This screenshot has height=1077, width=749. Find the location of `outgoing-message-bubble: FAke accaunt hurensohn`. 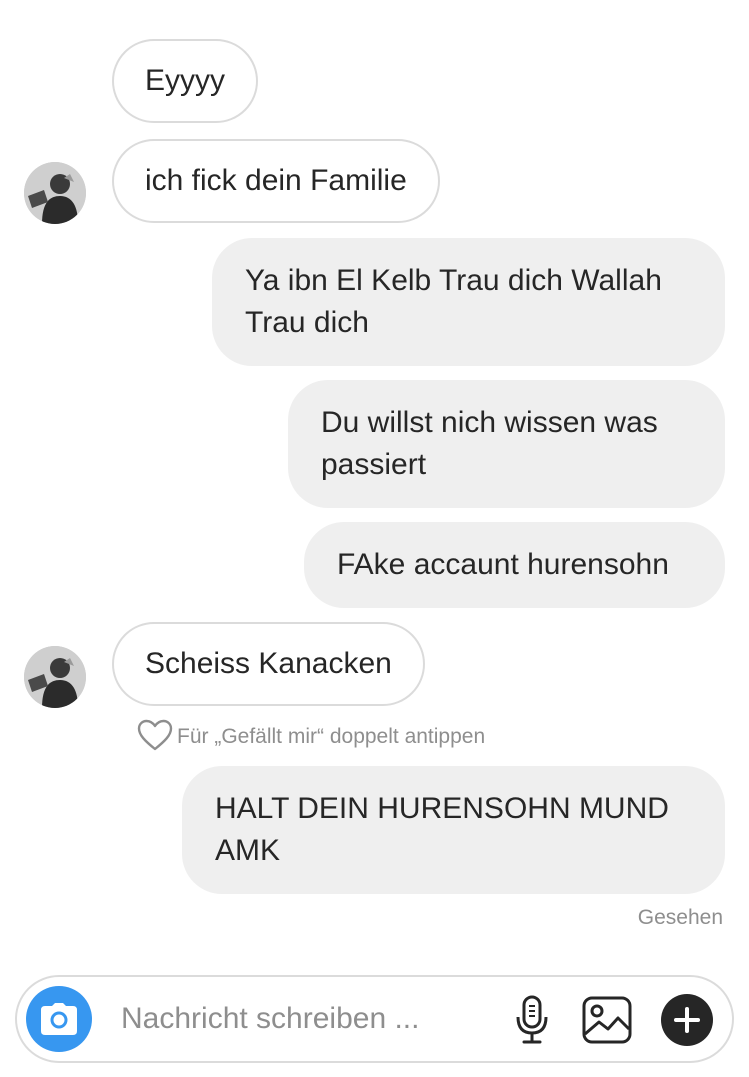

outgoing-message-bubble: FAke accaunt hurensohn is located at coordinates (514, 565).